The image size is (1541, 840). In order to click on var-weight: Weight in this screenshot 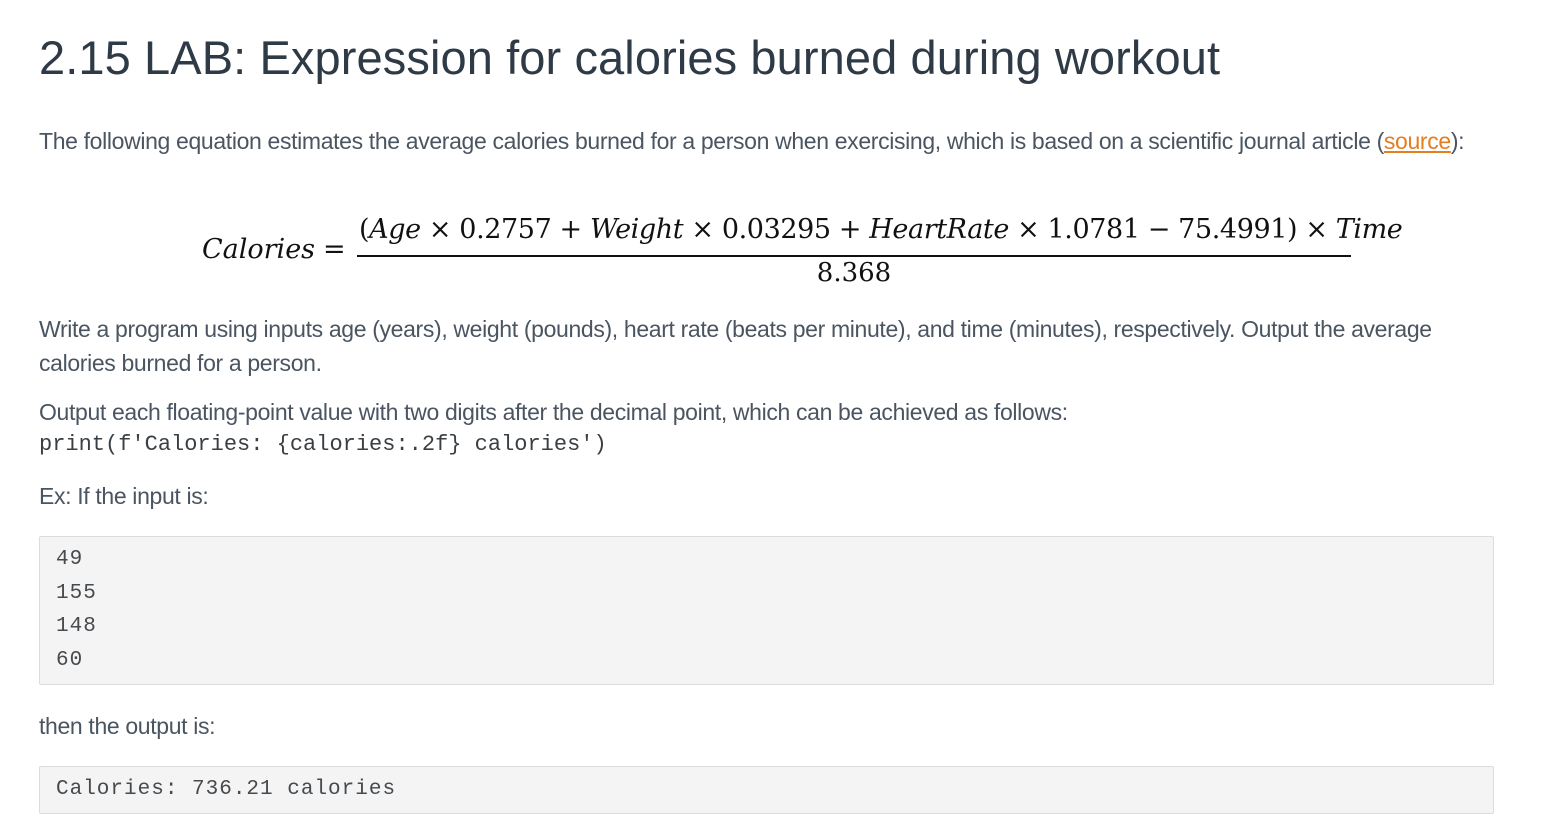, I will do `click(636, 229)`.